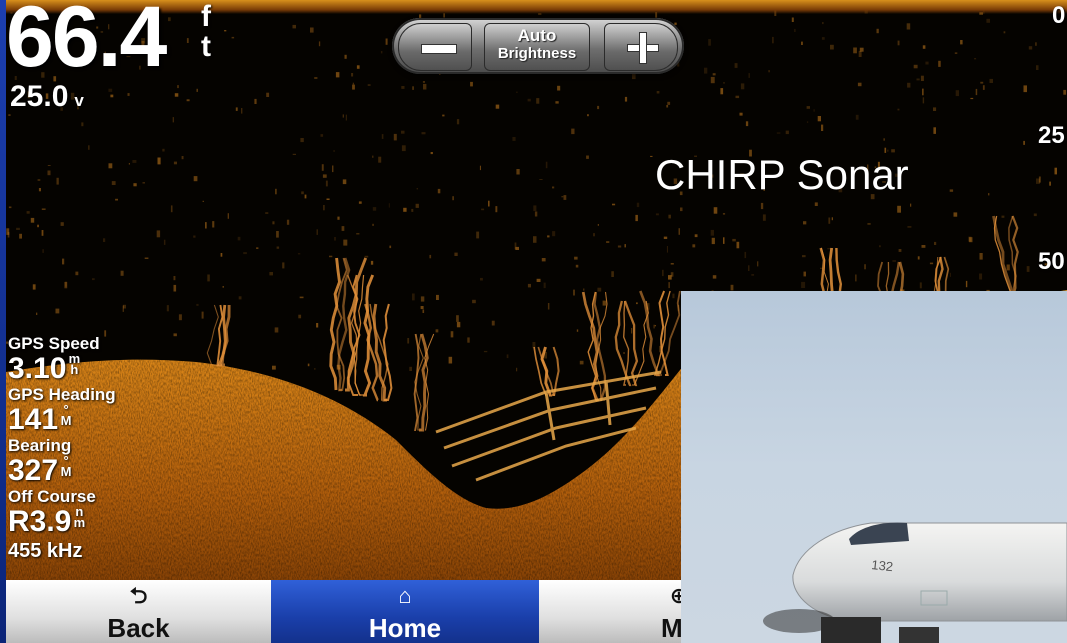 This screenshot has height=643, width=1067. What do you see at coordinates (73, 359) in the screenshot?
I see `data-field-gps-speed: GPS Speed 3.10 m h` at bounding box center [73, 359].